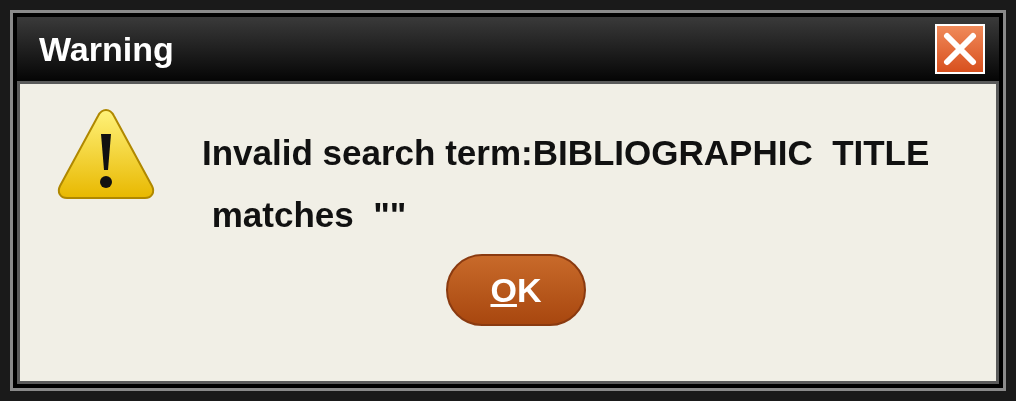 The width and height of the screenshot is (1016, 401). What do you see at coordinates (106, 154) in the screenshot?
I see `warning-icon` at bounding box center [106, 154].